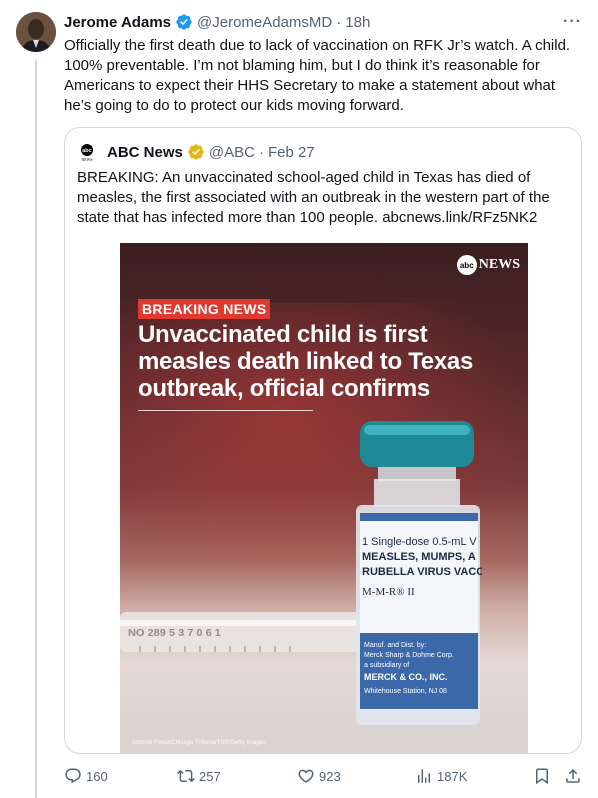 This screenshot has height=798, width=598. Describe the element at coordinates (232, 152) in the screenshot. I see `quote-author-handle: @ABC` at that location.